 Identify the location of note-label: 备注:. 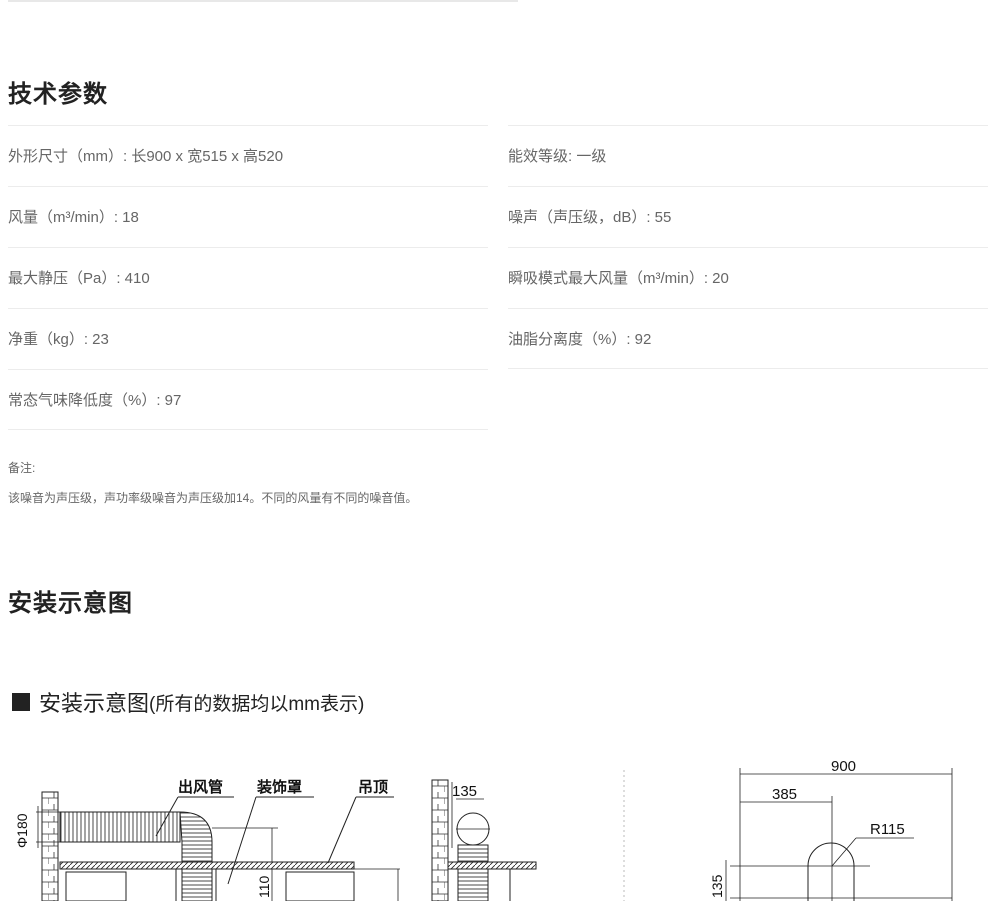
(22, 468).